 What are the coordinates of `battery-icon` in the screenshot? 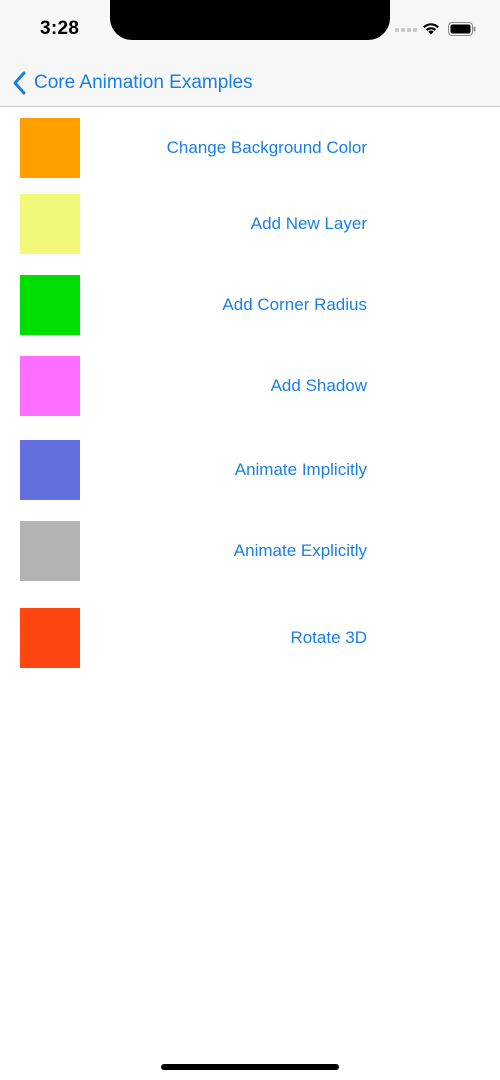 It's located at (462, 29).